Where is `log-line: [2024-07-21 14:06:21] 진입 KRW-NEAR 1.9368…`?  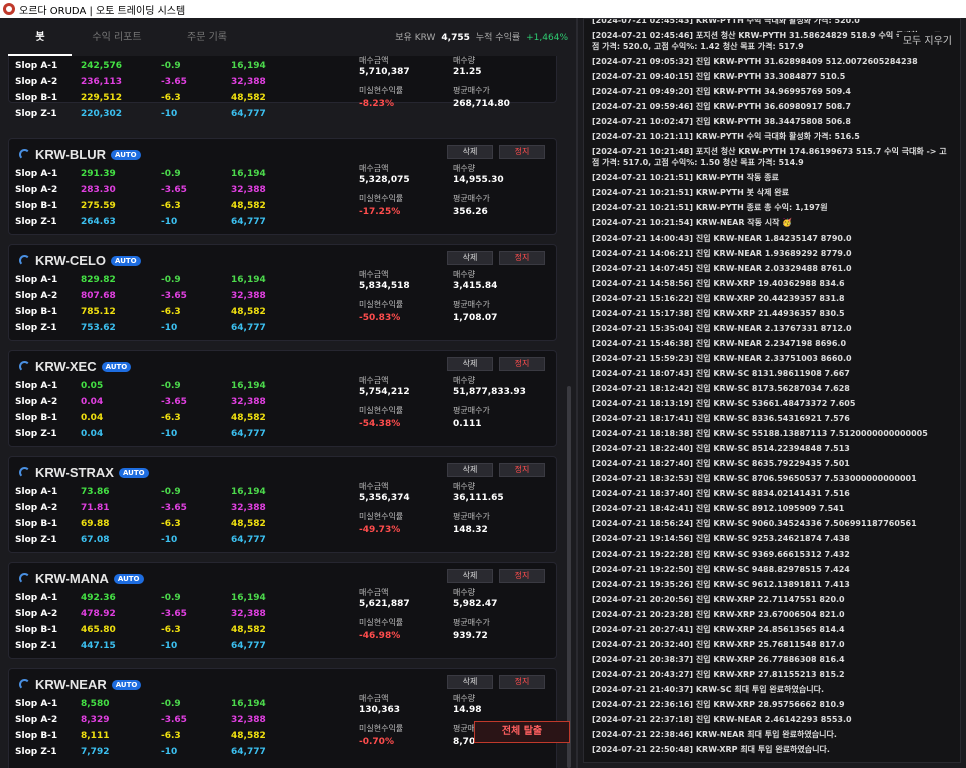
log-line: [2024-07-21 14:06:21] 진입 KRW-NEAR 1.9368… is located at coordinates (722, 253).